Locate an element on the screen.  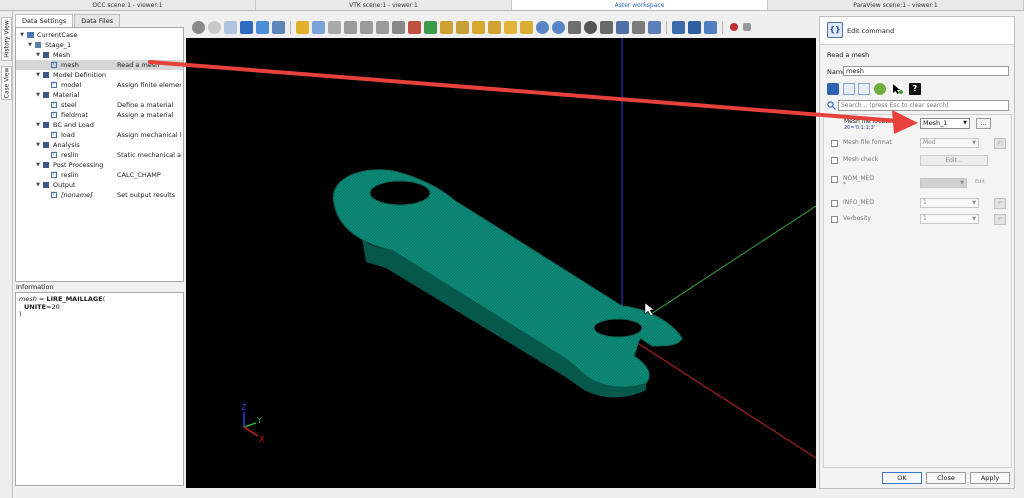
view-top-icon is located at coordinates (478, 27).